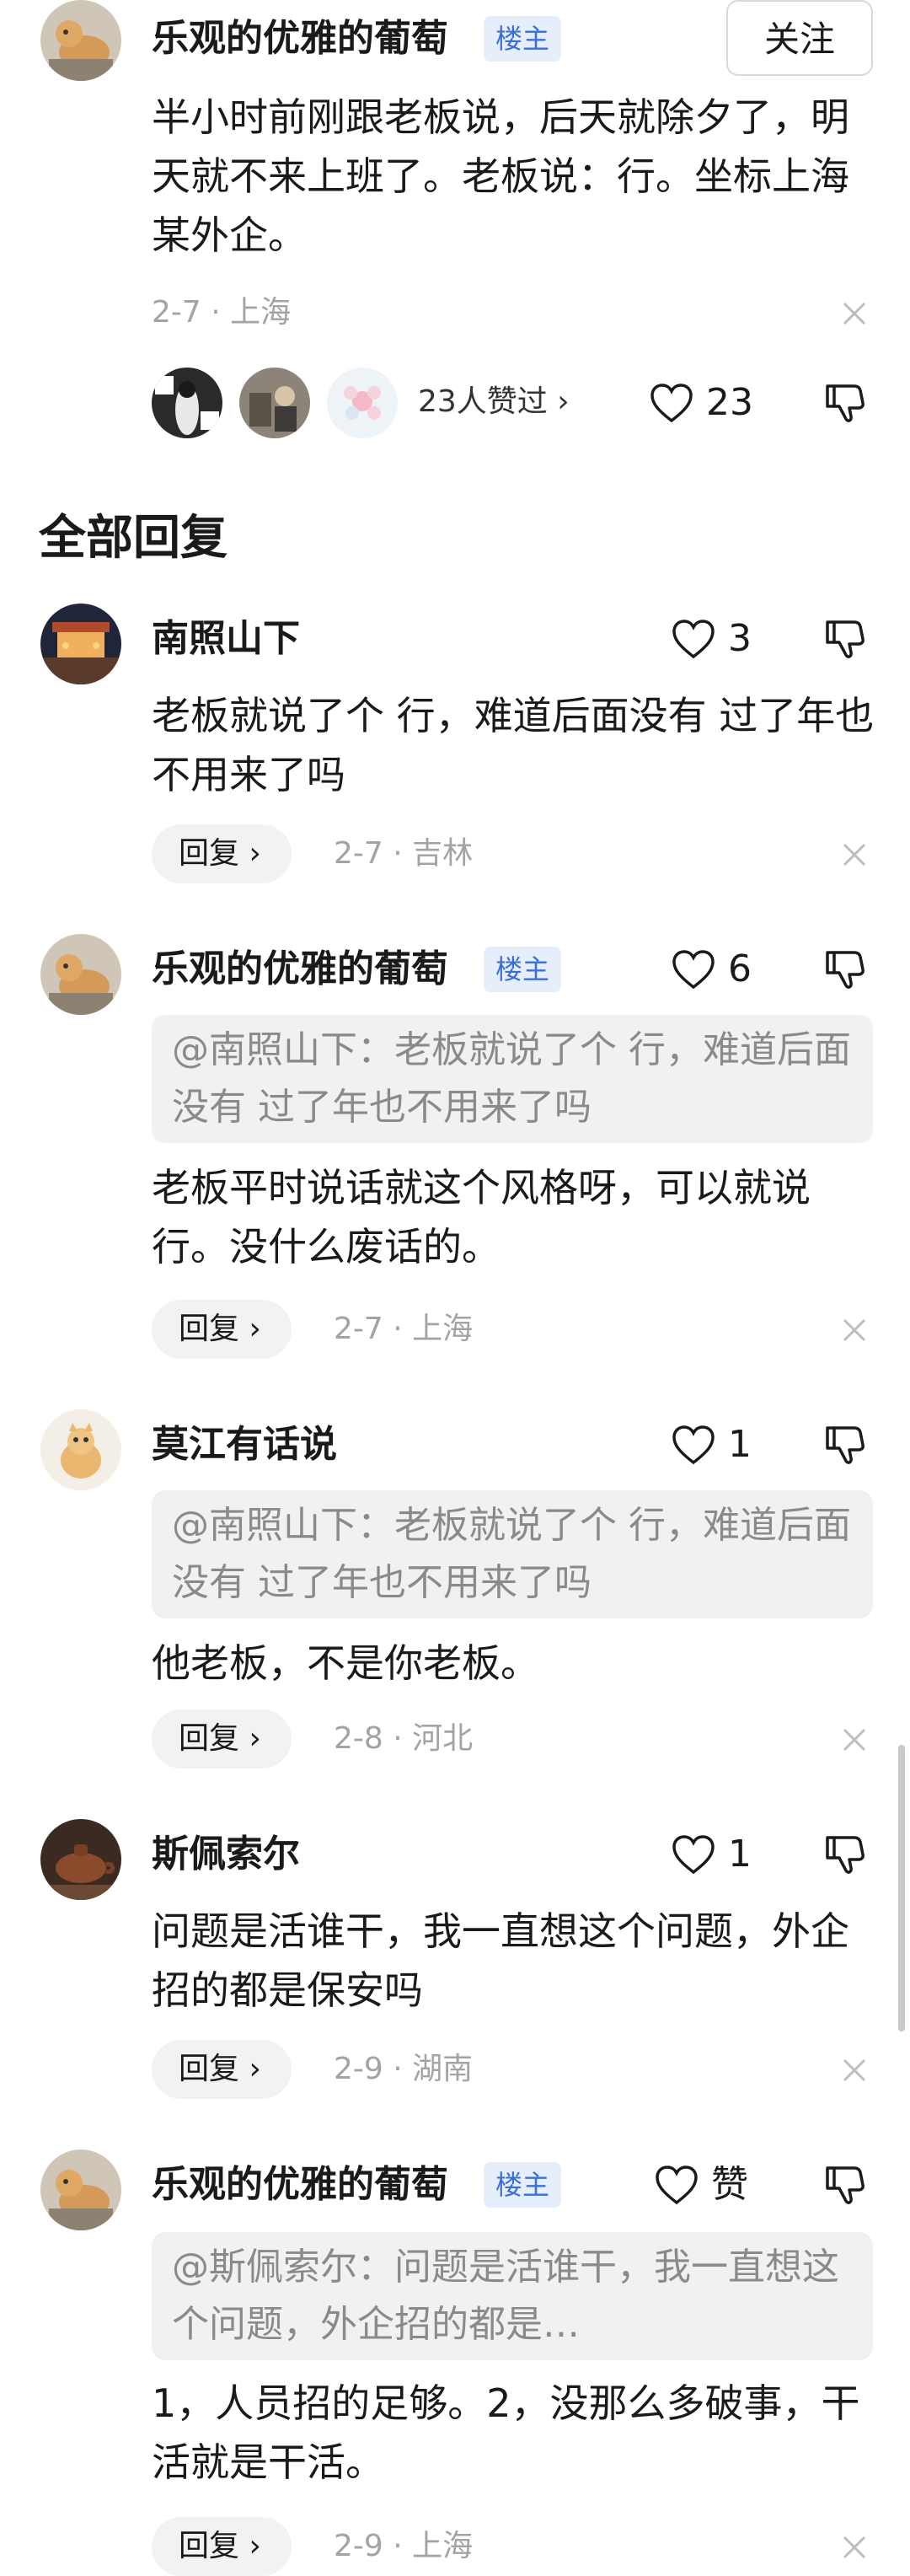 Image resolution: width=910 pixels, height=2576 pixels. Describe the element at coordinates (513, 745) in the screenshot. I see `reply-text: 老板就说了个 行，难道后面没有 过了年也不用来了吗` at that location.